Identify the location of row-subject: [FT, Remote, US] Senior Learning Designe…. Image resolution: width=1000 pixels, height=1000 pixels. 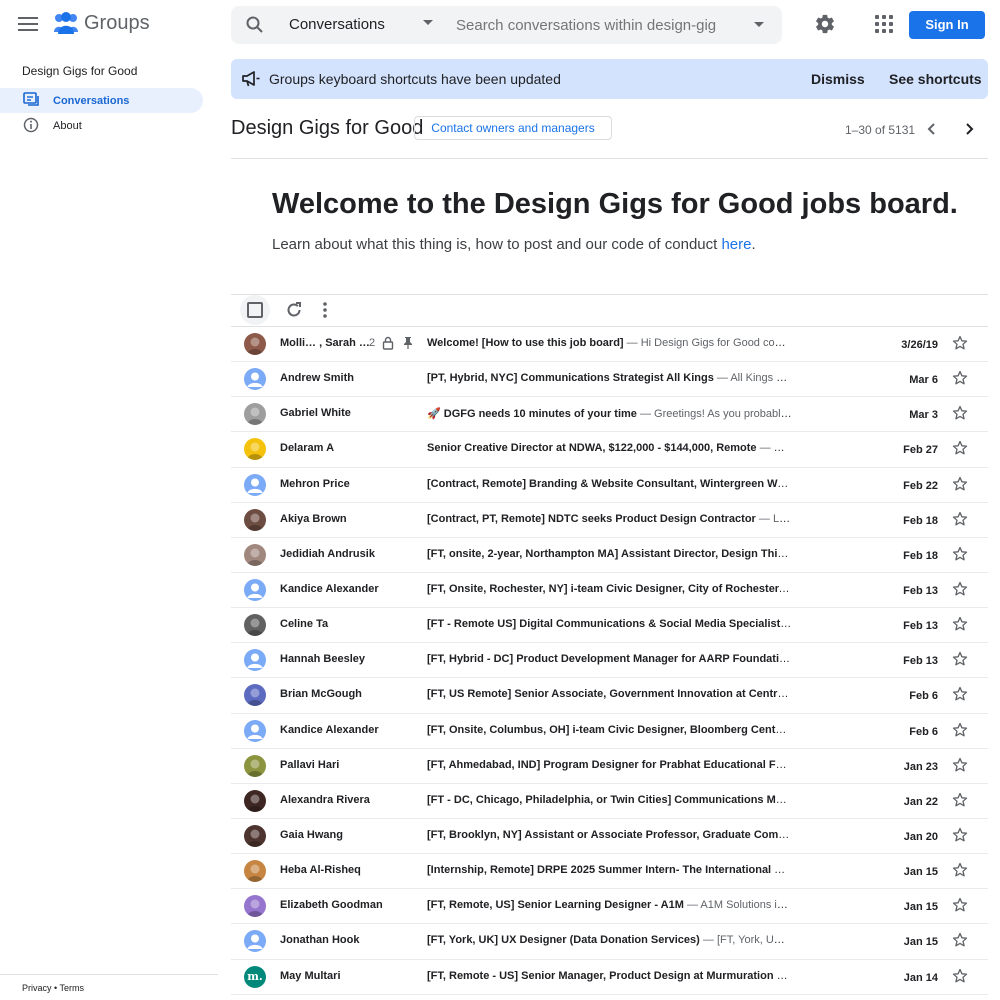
(609, 905).